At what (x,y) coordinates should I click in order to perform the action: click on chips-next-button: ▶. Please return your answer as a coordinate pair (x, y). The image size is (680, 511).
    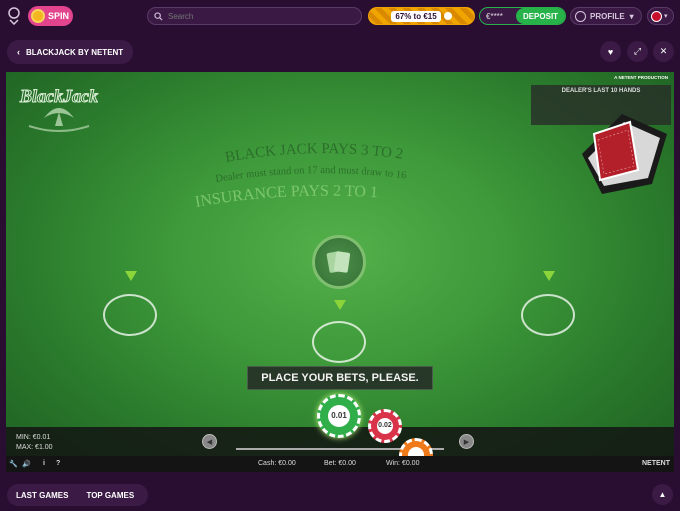
    Looking at the image, I should click on (466, 441).